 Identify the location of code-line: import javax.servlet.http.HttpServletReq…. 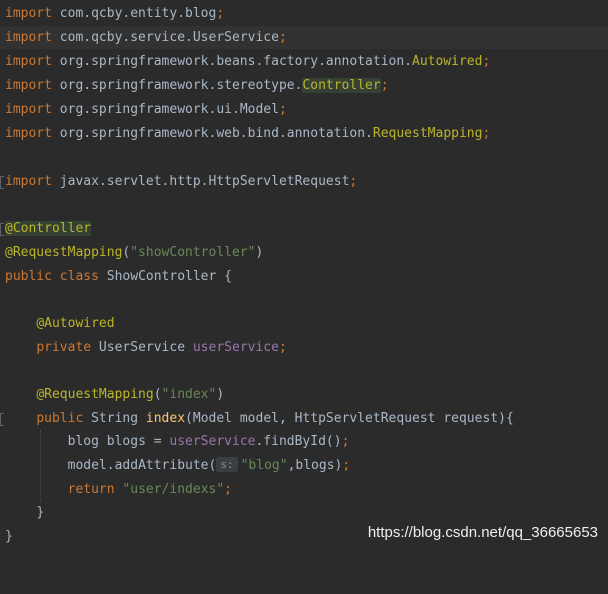
(304, 181).